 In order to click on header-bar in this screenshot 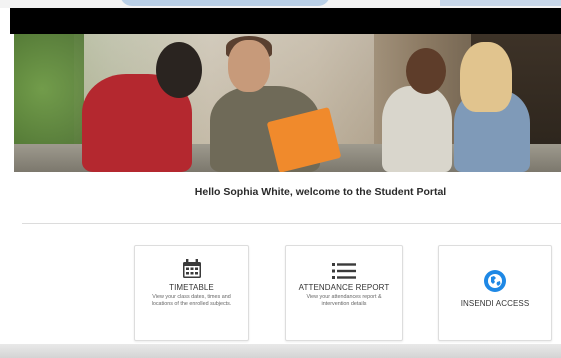, I will do `click(285, 21)`.